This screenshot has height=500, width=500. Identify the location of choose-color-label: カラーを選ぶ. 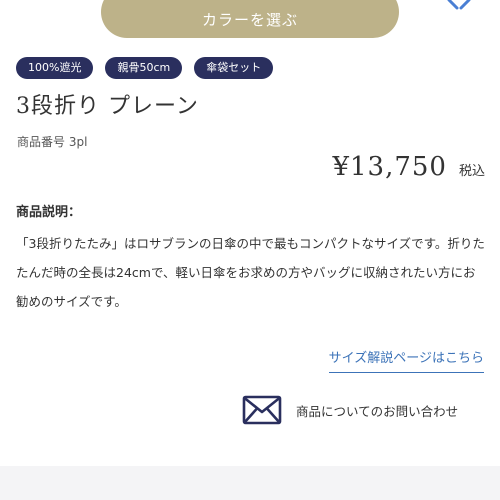
(249, 19).